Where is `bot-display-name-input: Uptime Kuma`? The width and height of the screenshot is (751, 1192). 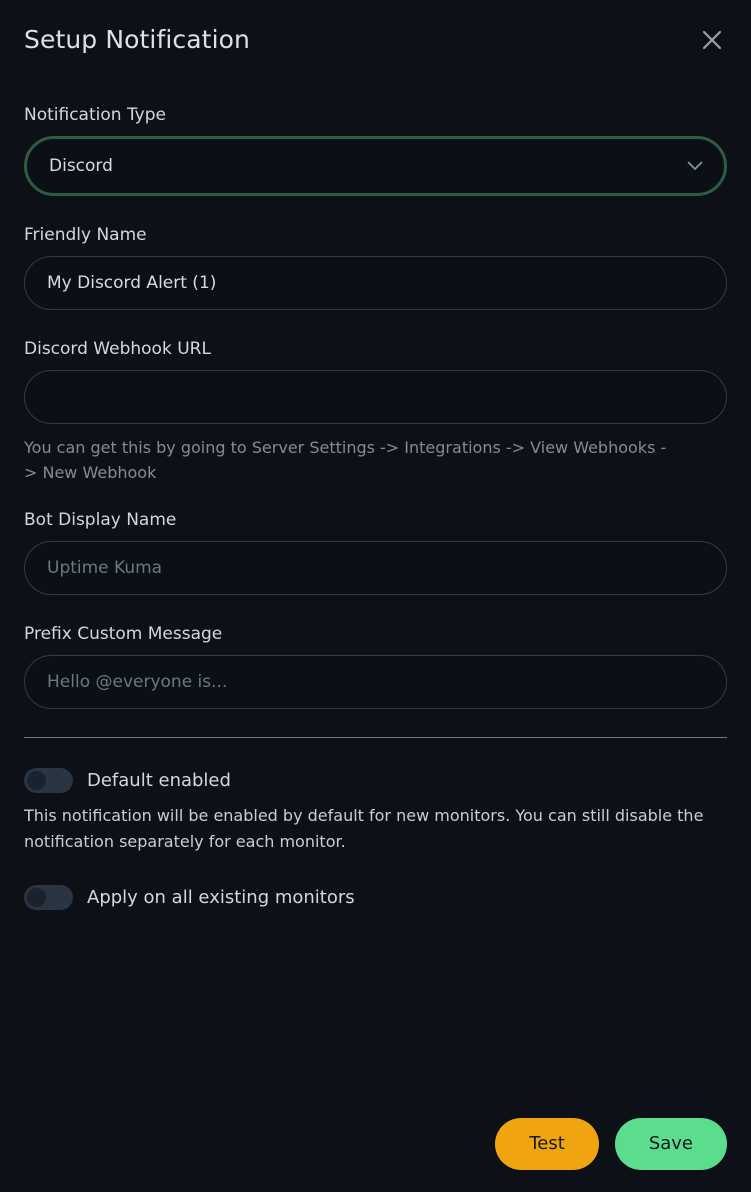 bot-display-name-input: Uptime Kuma is located at coordinates (375, 568).